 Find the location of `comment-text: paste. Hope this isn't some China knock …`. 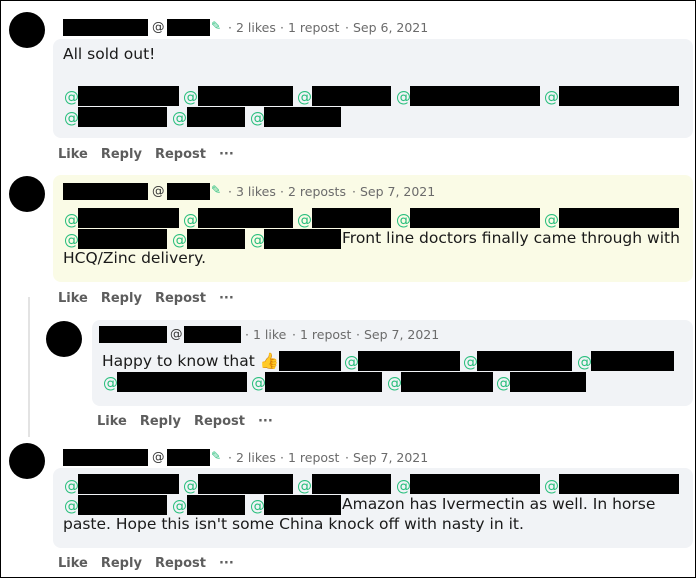

comment-text: paste. Hope this isn't some China knock … is located at coordinates (293, 524).